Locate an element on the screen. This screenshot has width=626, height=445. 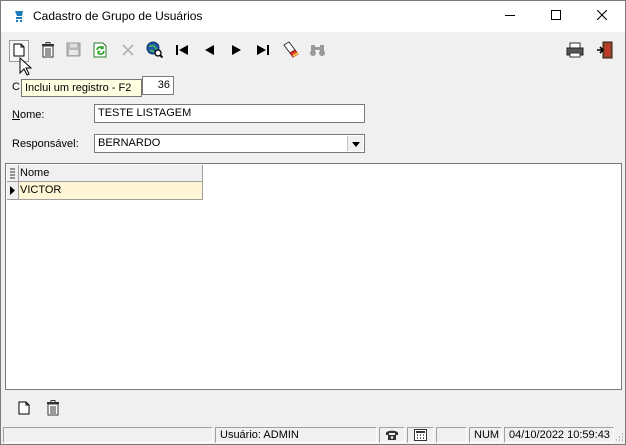
close-button is located at coordinates (602, 16).